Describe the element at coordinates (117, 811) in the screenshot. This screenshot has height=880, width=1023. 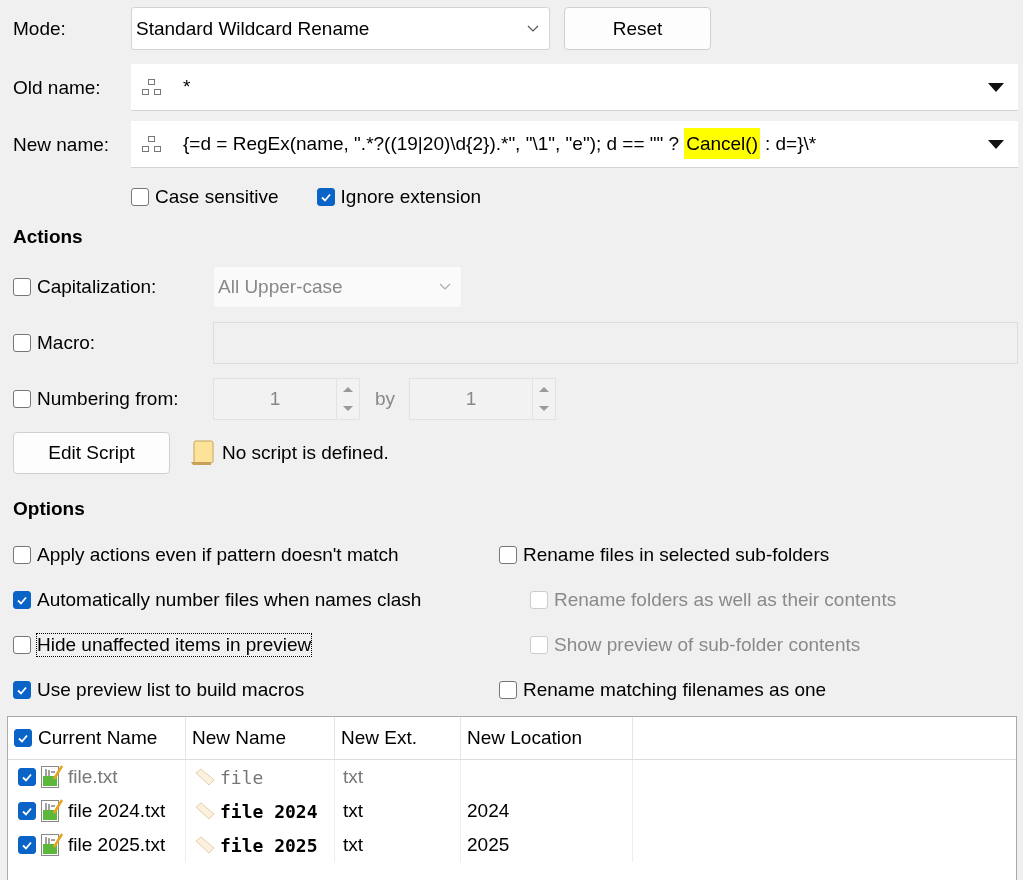
I see `current-name-cell: file 2024.txt` at that location.